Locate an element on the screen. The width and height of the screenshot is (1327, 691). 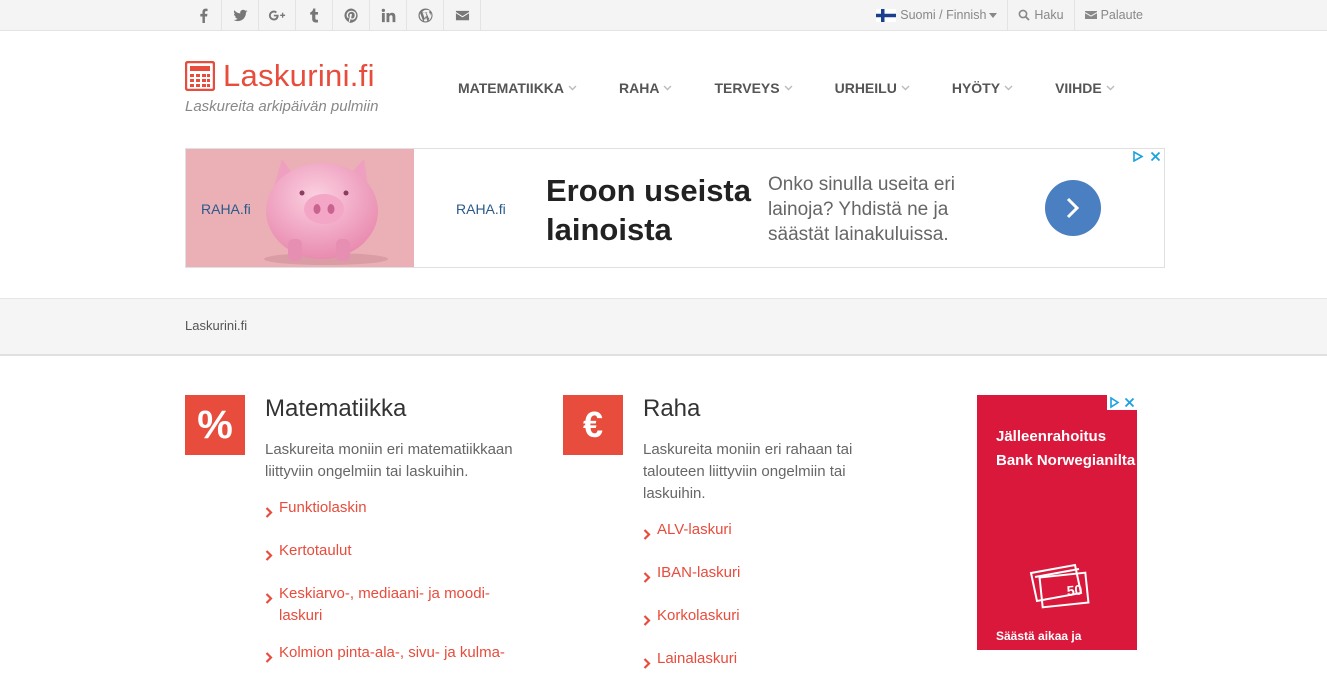
pinterest-icon is located at coordinates (350, 15).